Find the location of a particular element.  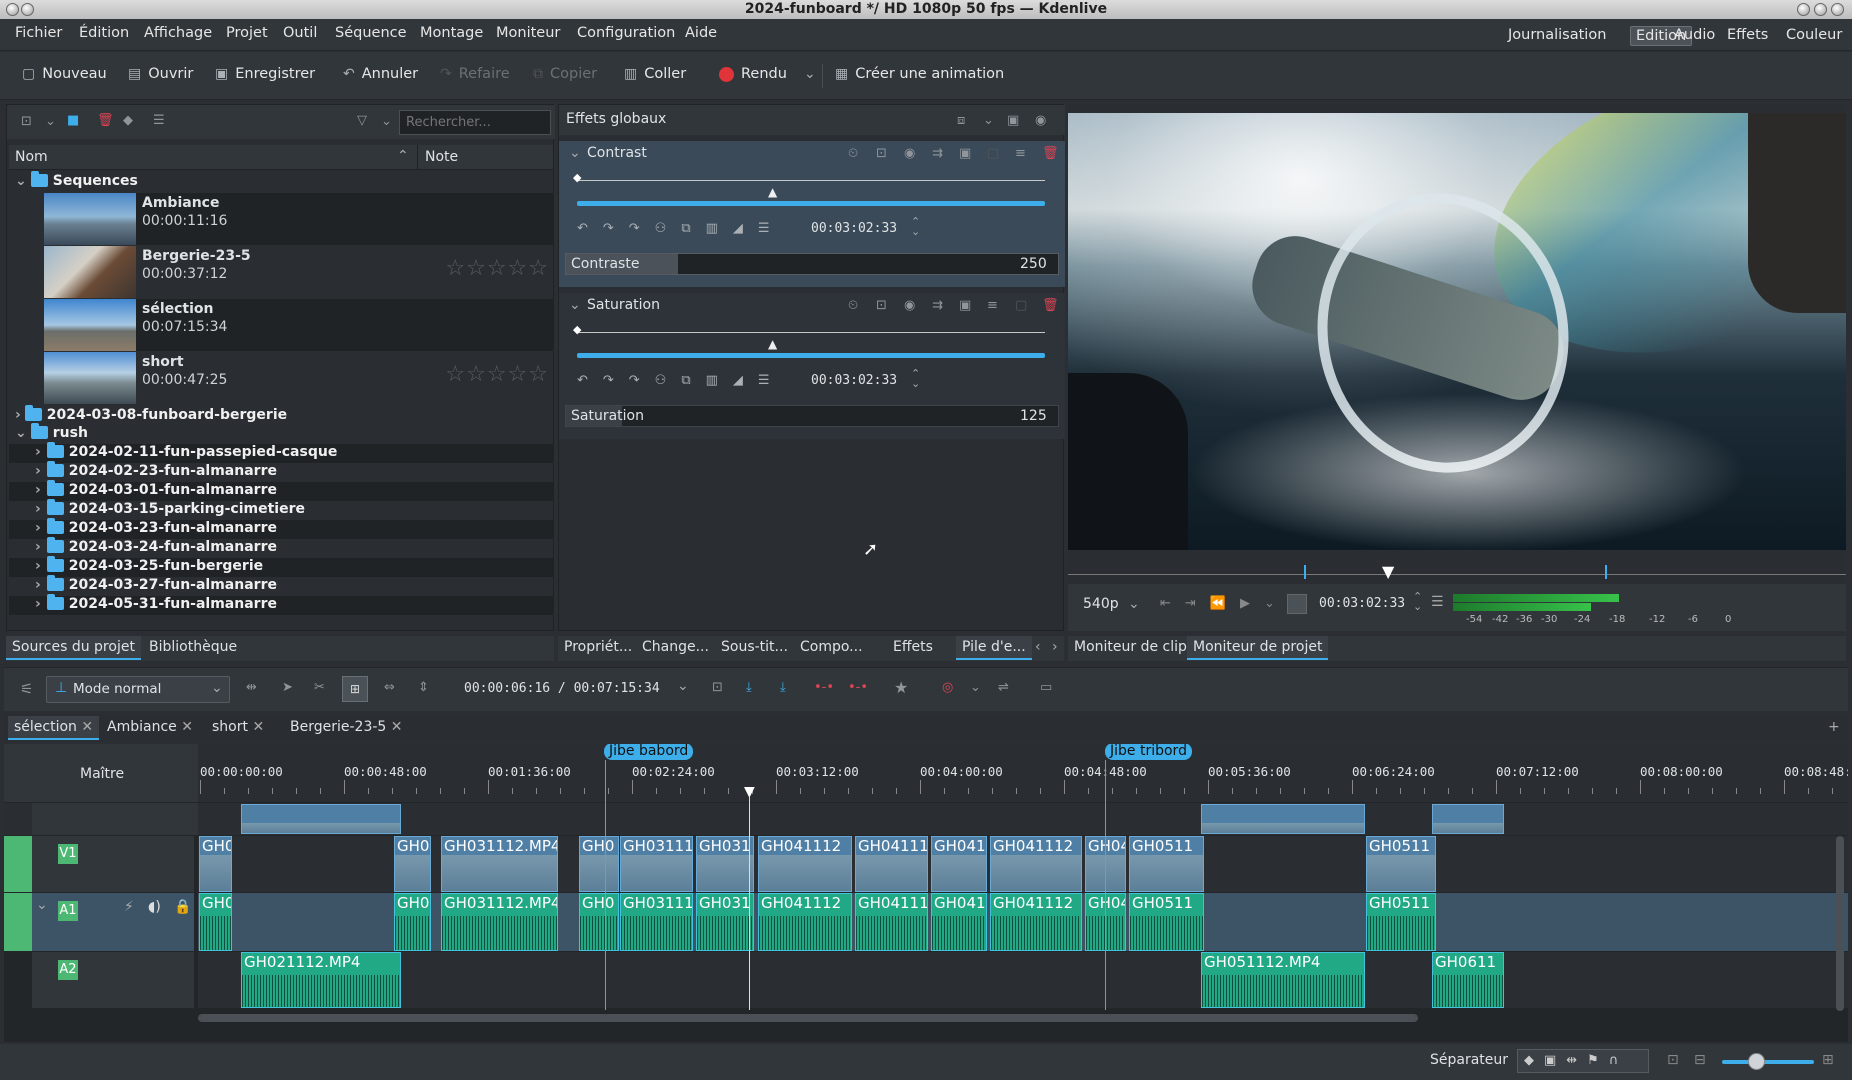

menu-affichage: Affichage is located at coordinates (178, 33).